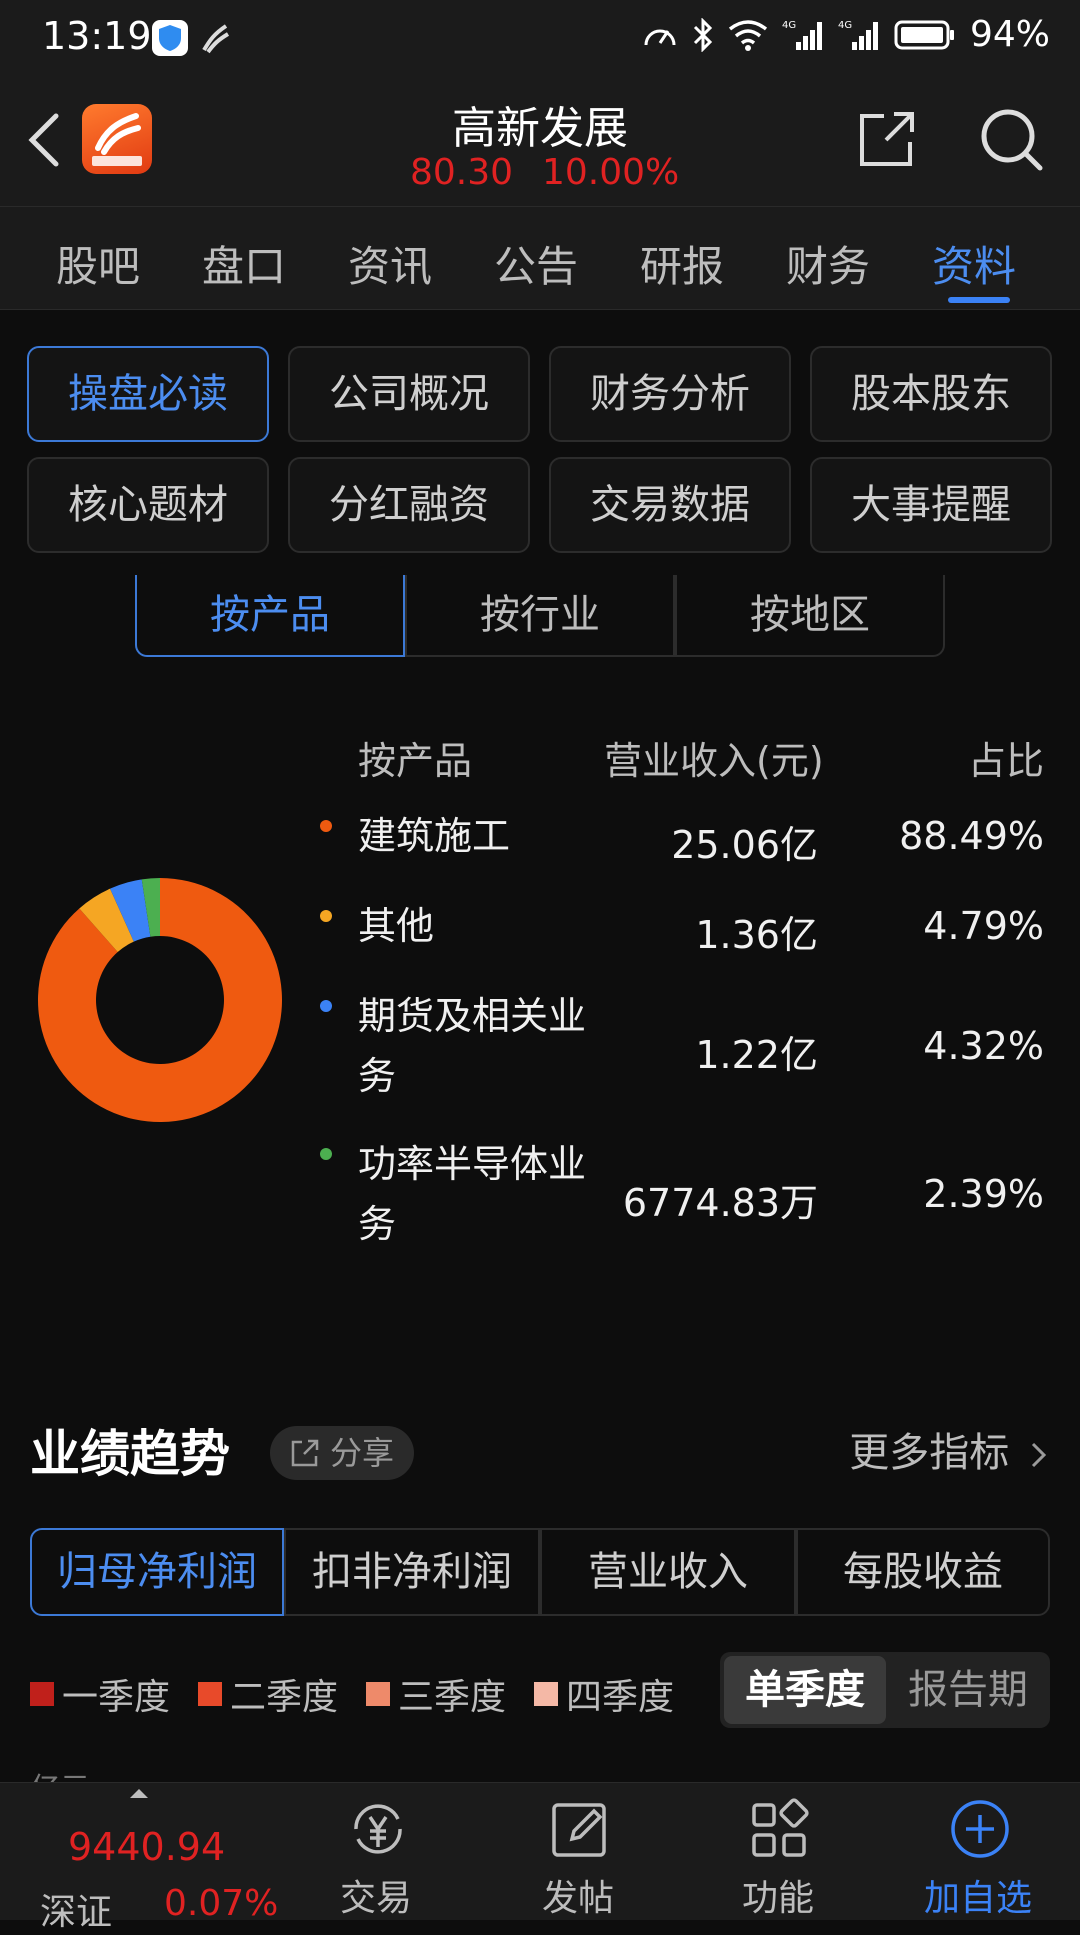 This screenshot has width=1080, height=1935. I want to click on legend-label-q2: 二季度, so click(284, 1697).